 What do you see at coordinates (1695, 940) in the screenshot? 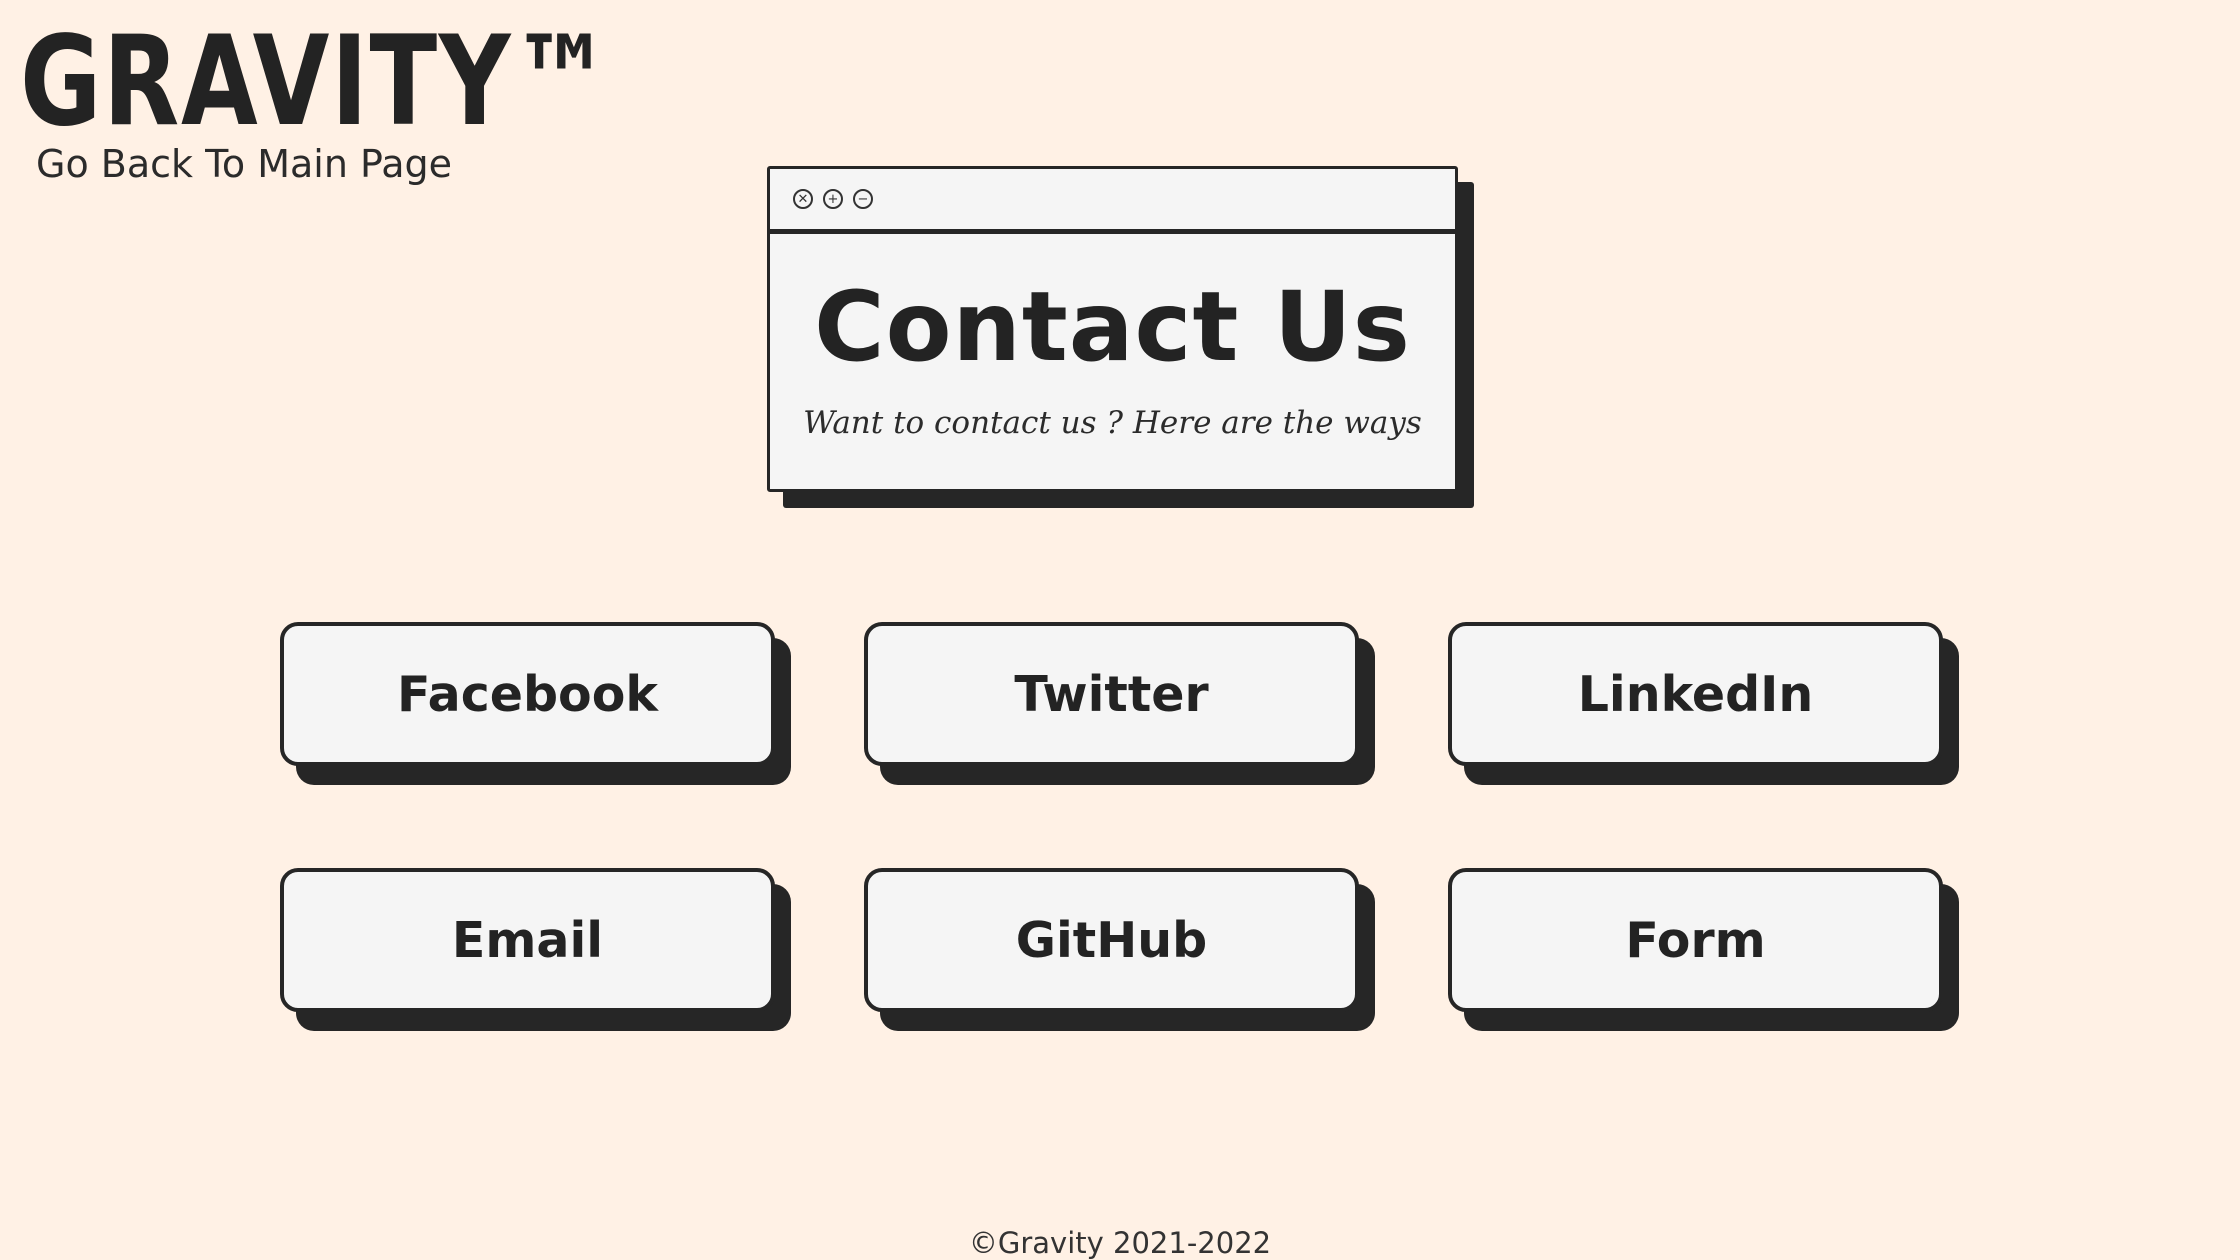
I see `form-button: Form` at bounding box center [1695, 940].